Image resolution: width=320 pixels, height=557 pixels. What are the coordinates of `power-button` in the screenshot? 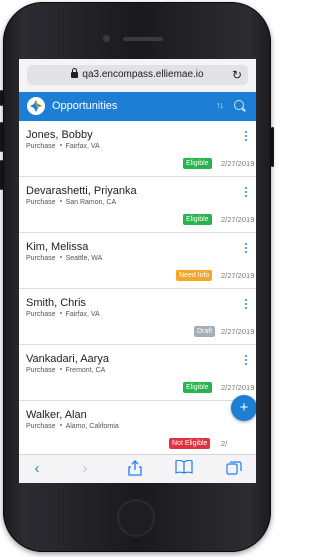 It's located at (272, 147).